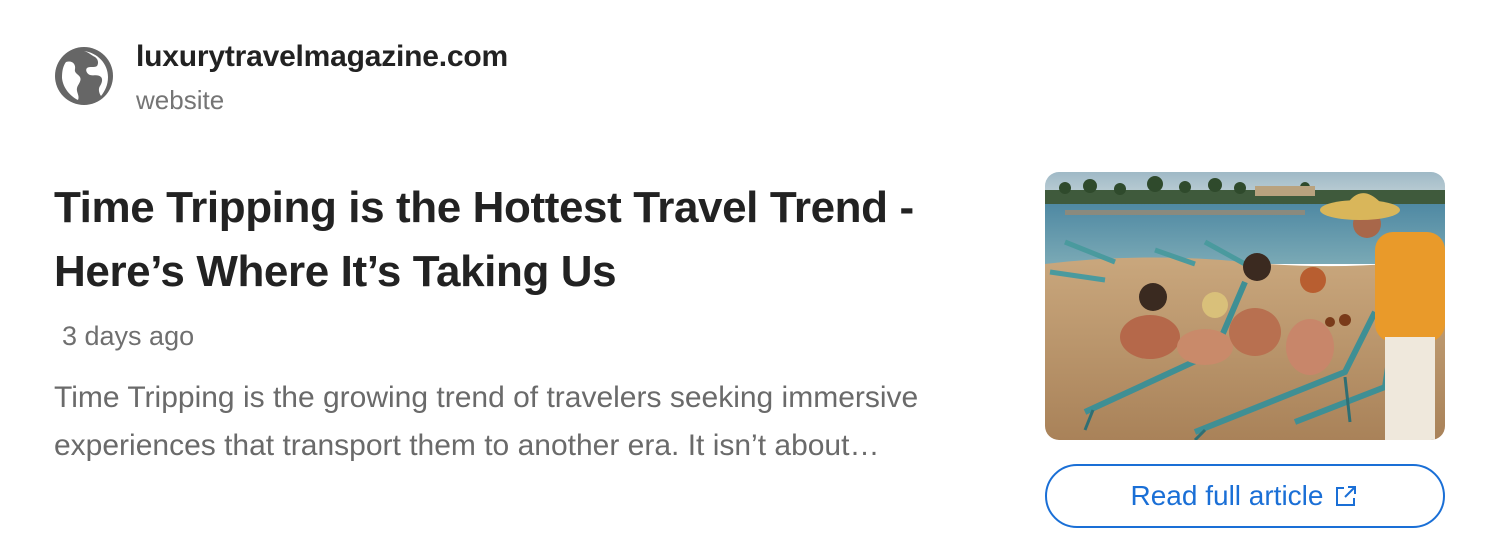  What do you see at coordinates (322, 57) in the screenshot?
I see `source-domain: luxurytravelmagazine.com` at bounding box center [322, 57].